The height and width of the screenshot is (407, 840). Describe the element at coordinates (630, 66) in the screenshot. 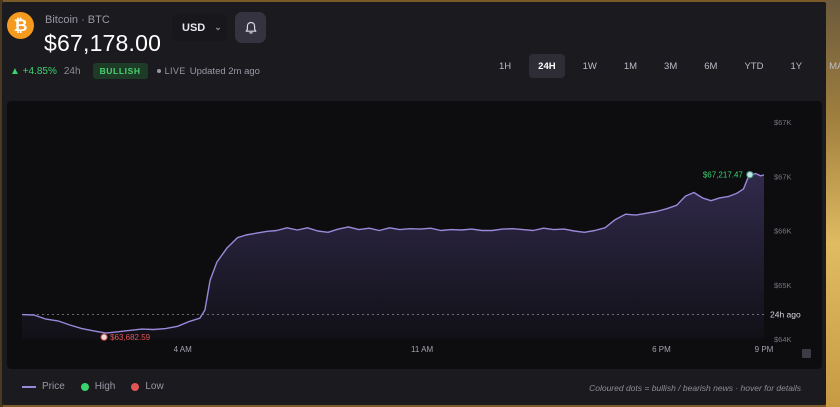

I see `tab-1m: 1M` at that location.